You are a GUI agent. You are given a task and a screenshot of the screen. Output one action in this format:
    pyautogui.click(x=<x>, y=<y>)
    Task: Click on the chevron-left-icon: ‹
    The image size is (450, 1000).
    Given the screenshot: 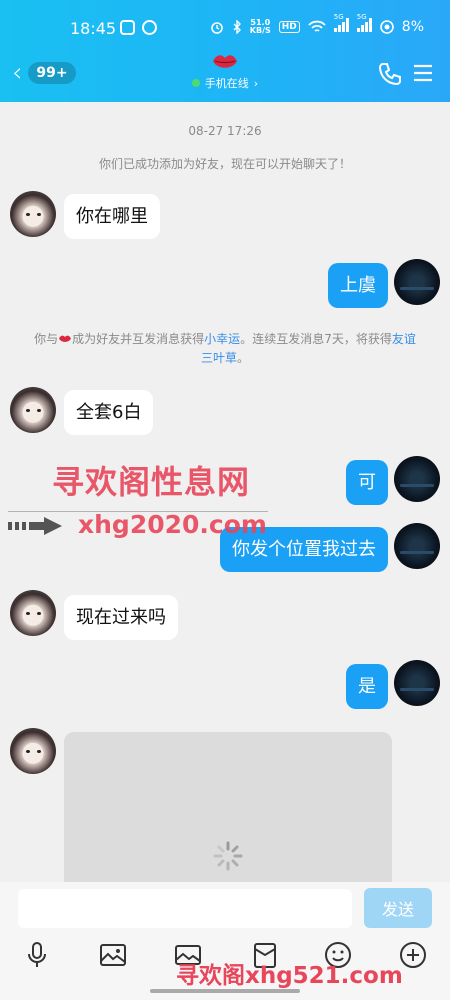 What is the action you would take?
    pyautogui.click(x=17, y=73)
    